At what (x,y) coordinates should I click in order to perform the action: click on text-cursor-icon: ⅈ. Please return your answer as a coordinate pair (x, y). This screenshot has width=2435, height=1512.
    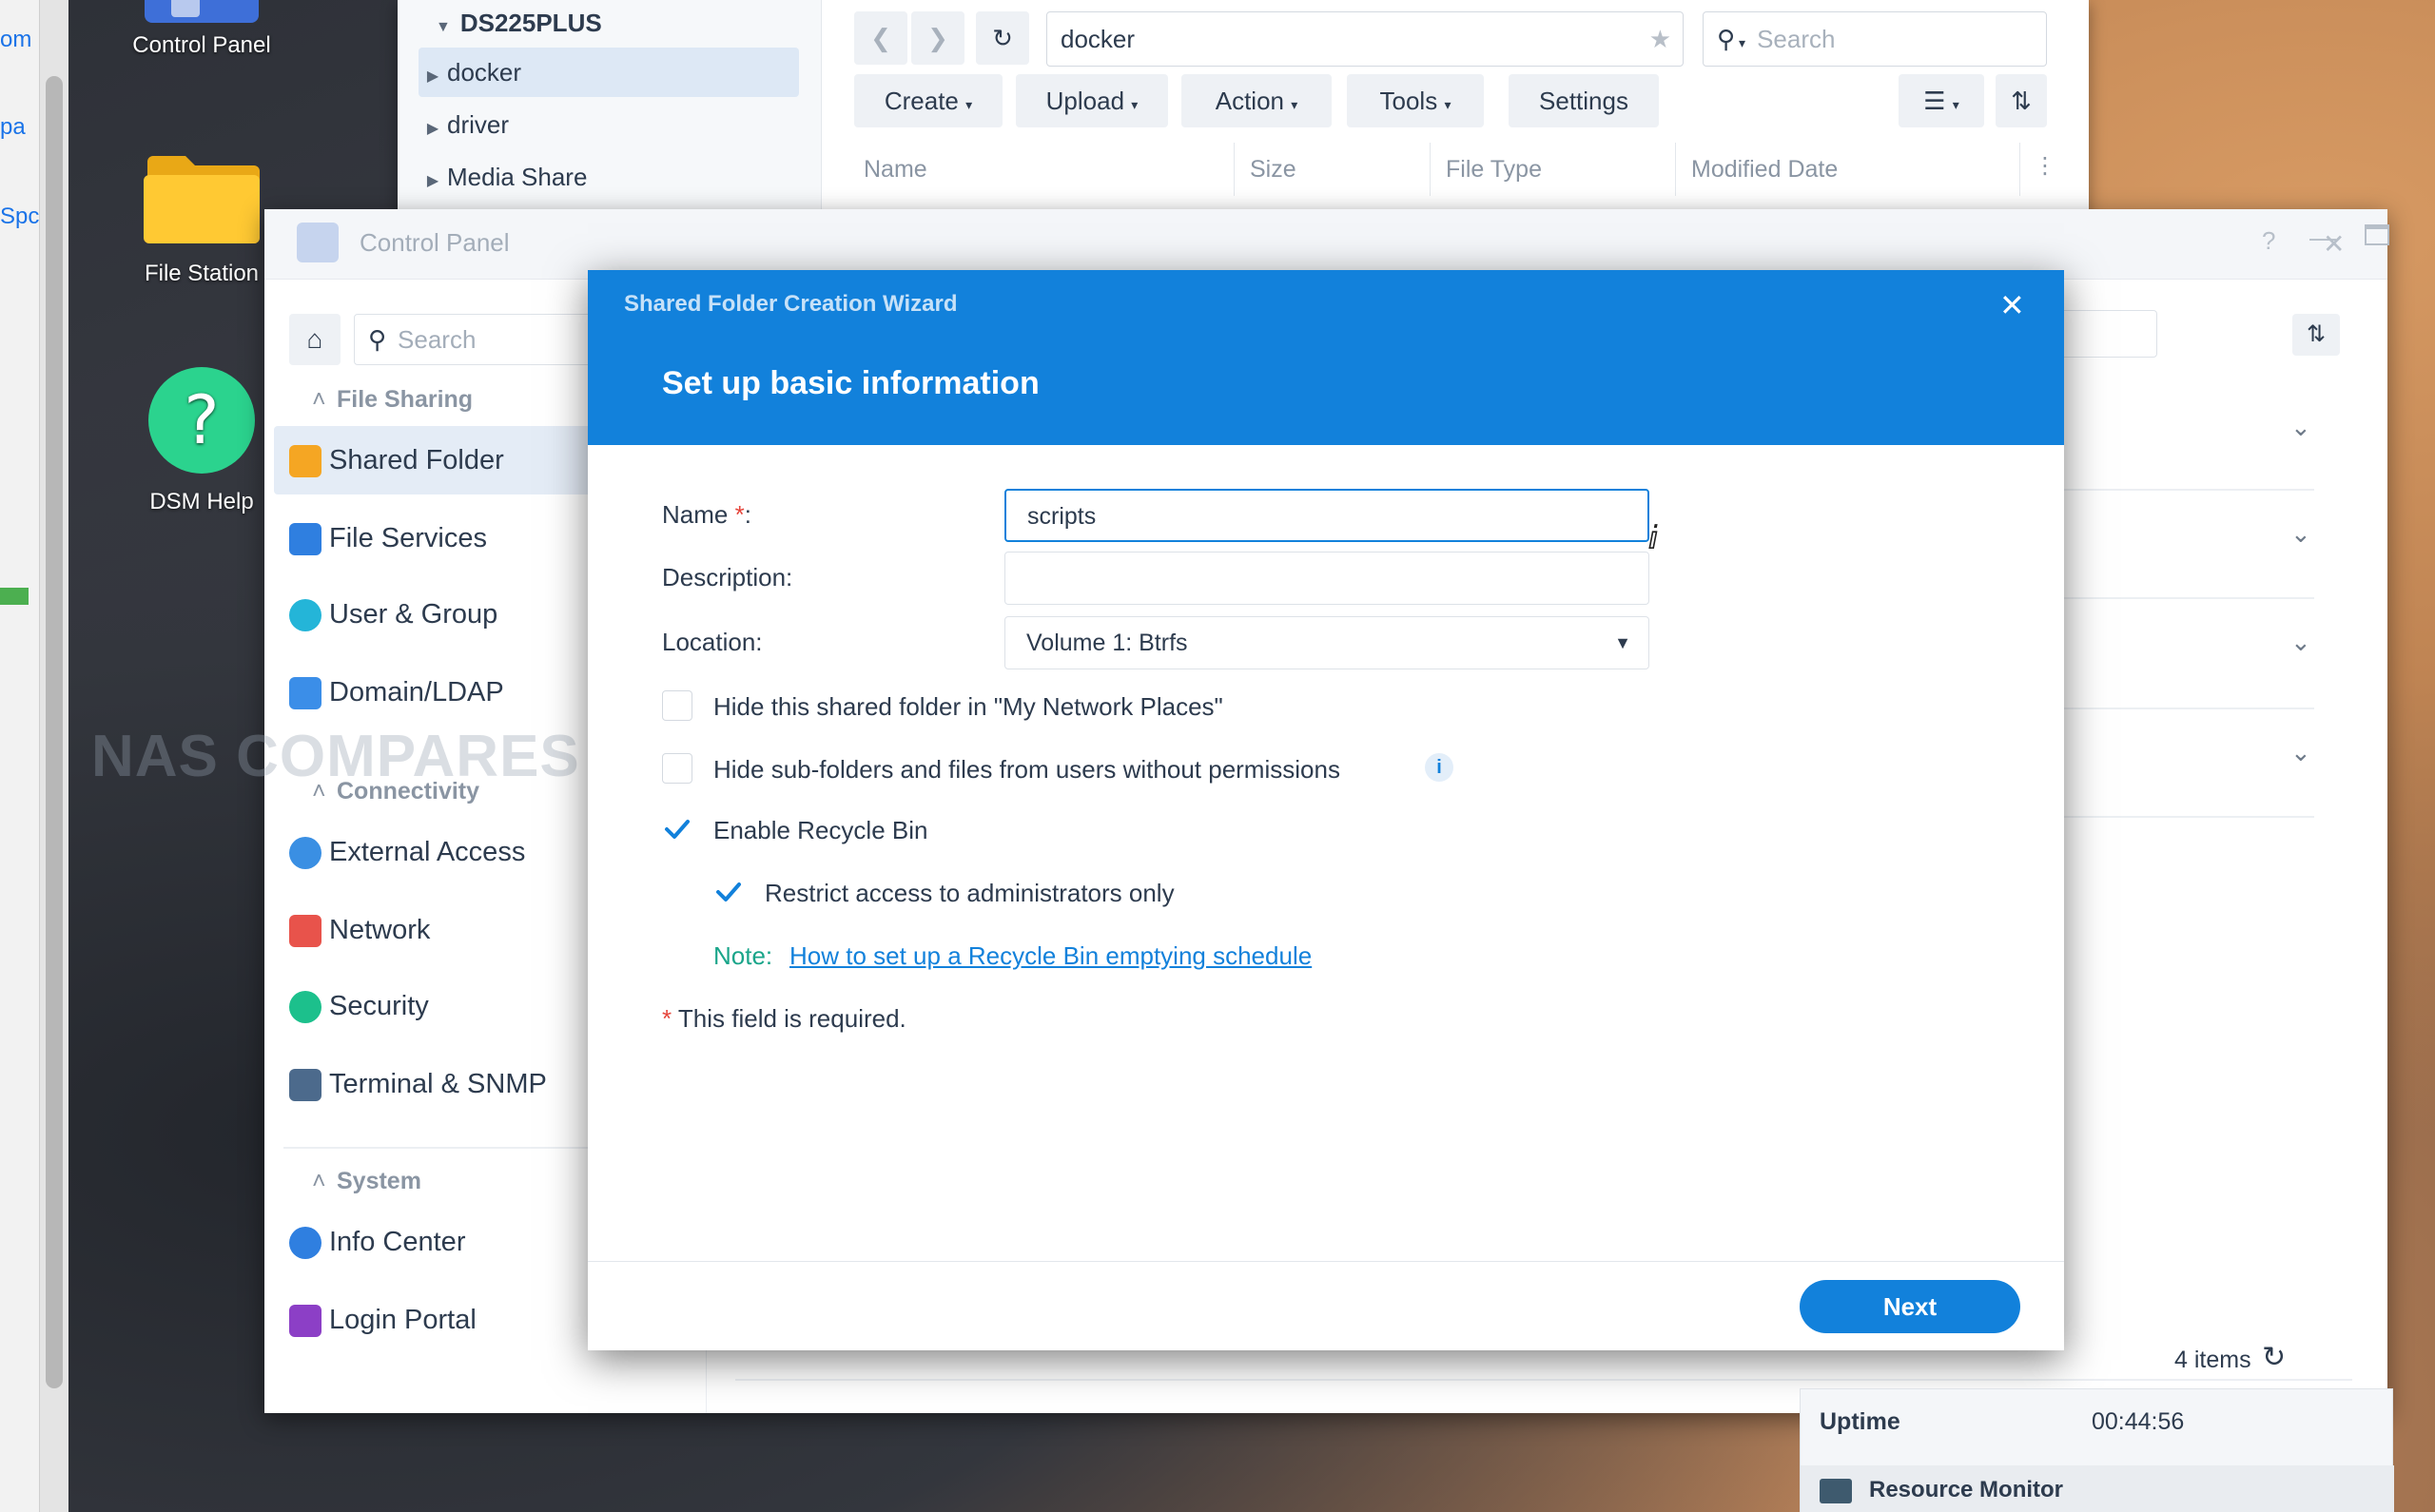
    Looking at the image, I should click on (1653, 538).